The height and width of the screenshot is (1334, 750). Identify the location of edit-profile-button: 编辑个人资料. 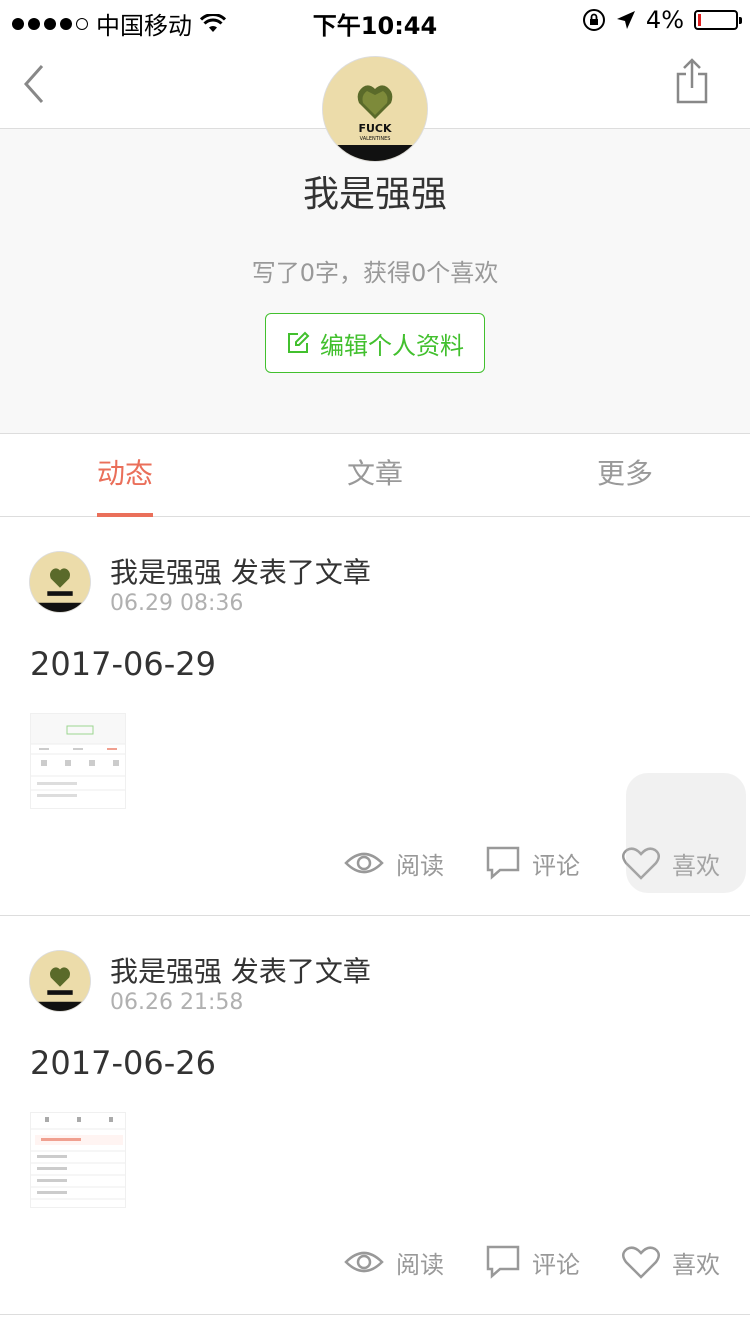
(375, 343).